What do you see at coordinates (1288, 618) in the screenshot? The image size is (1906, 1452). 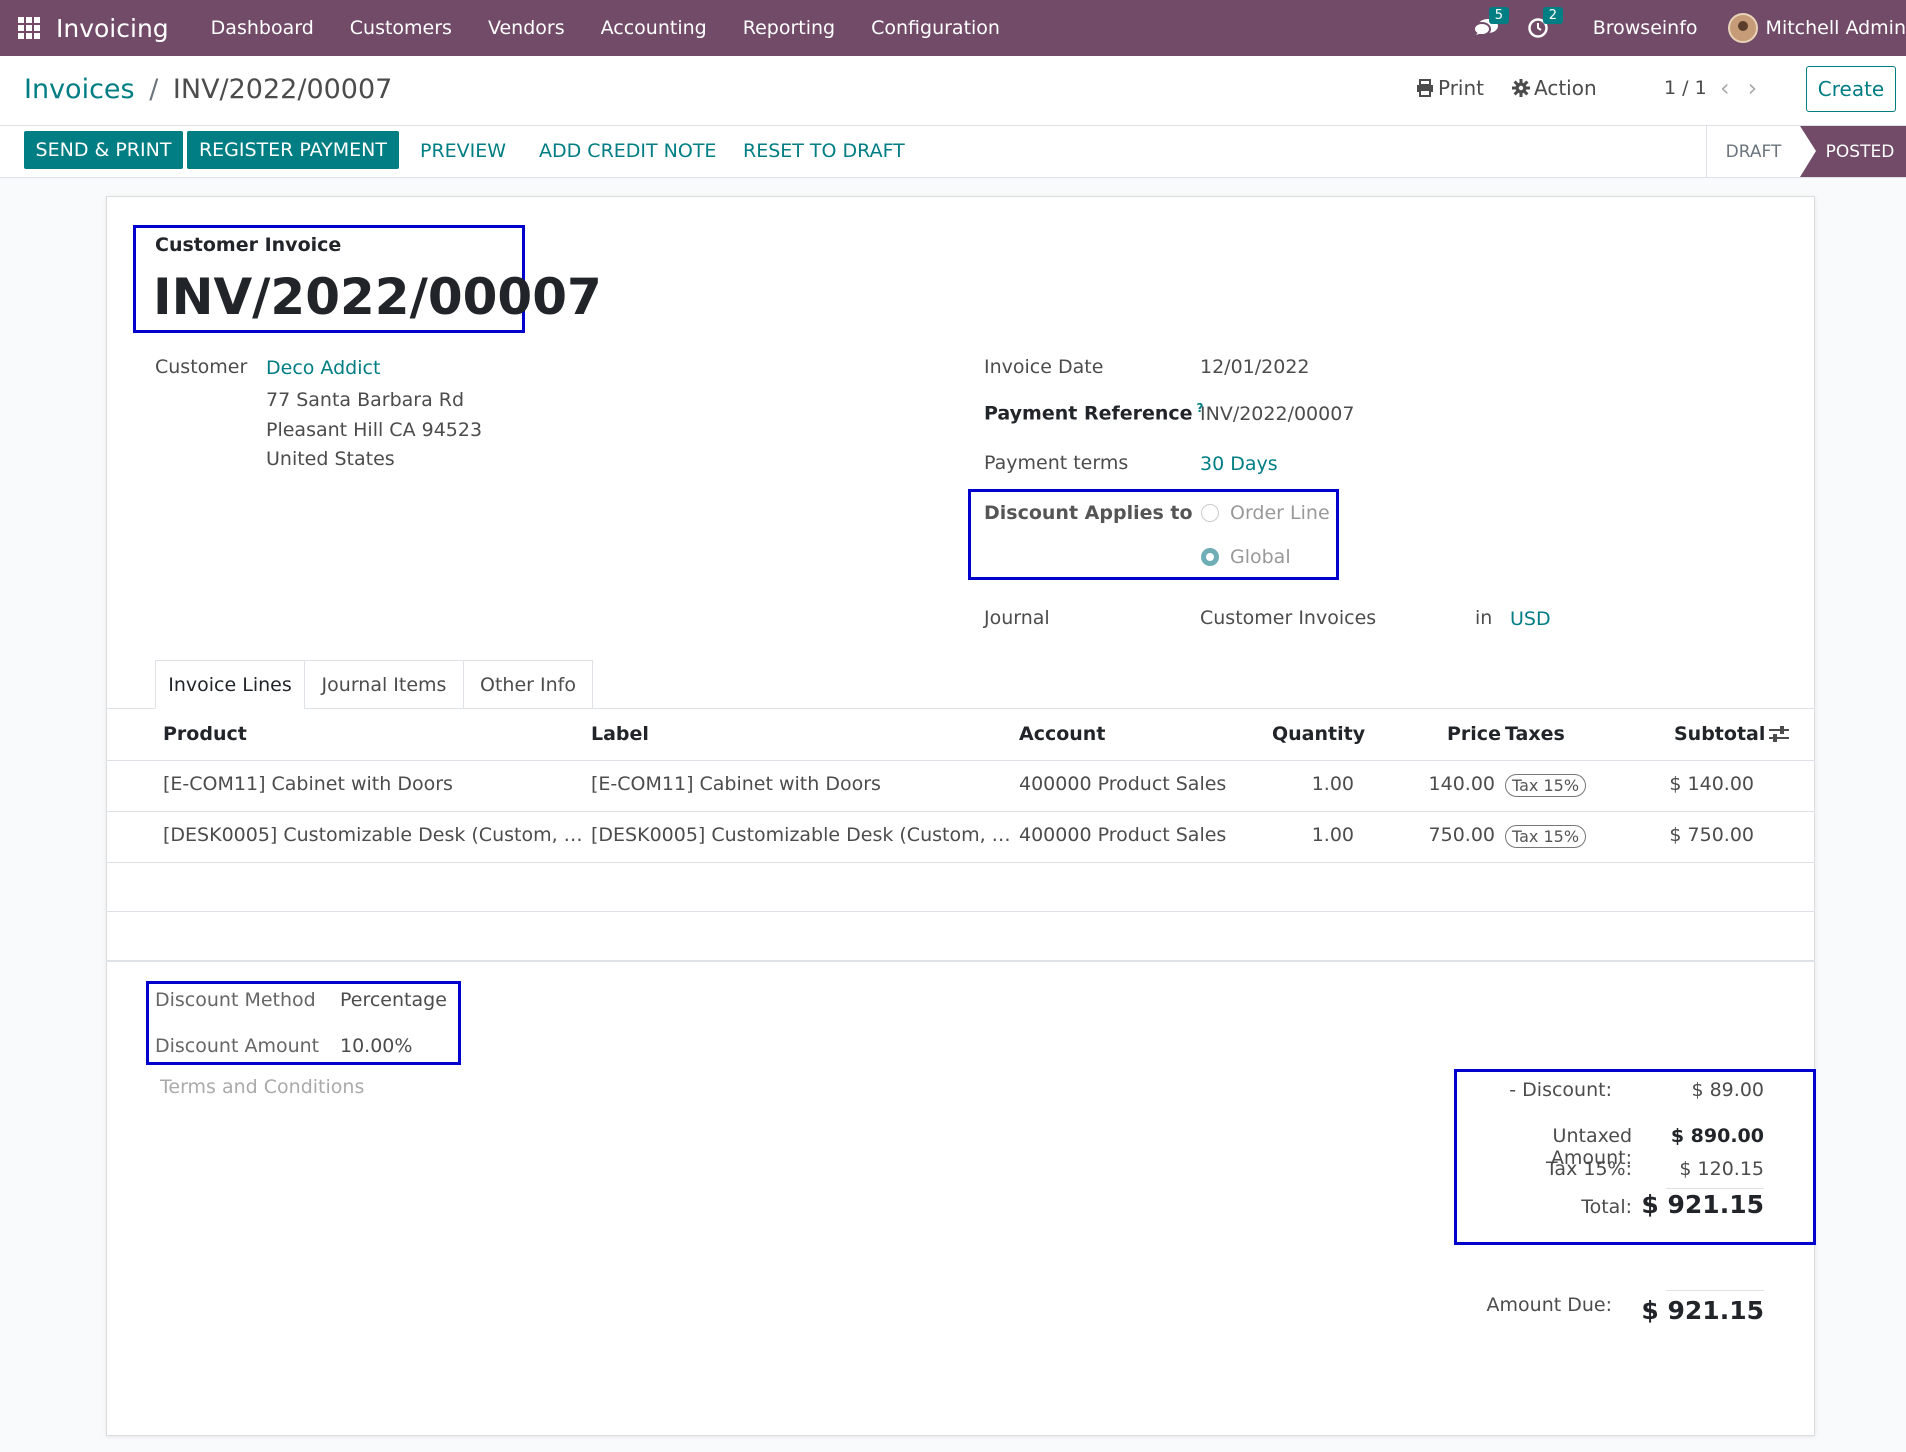 I see `journal-value: Customer Invoices` at bounding box center [1288, 618].